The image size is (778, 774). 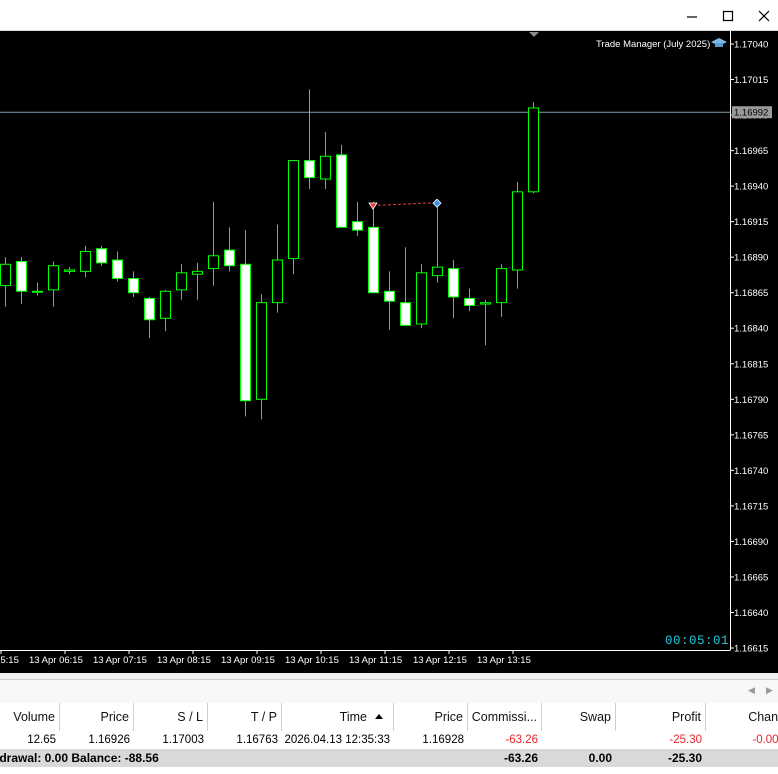 I want to click on price-tick-label: 1.16815, so click(x=751, y=364).